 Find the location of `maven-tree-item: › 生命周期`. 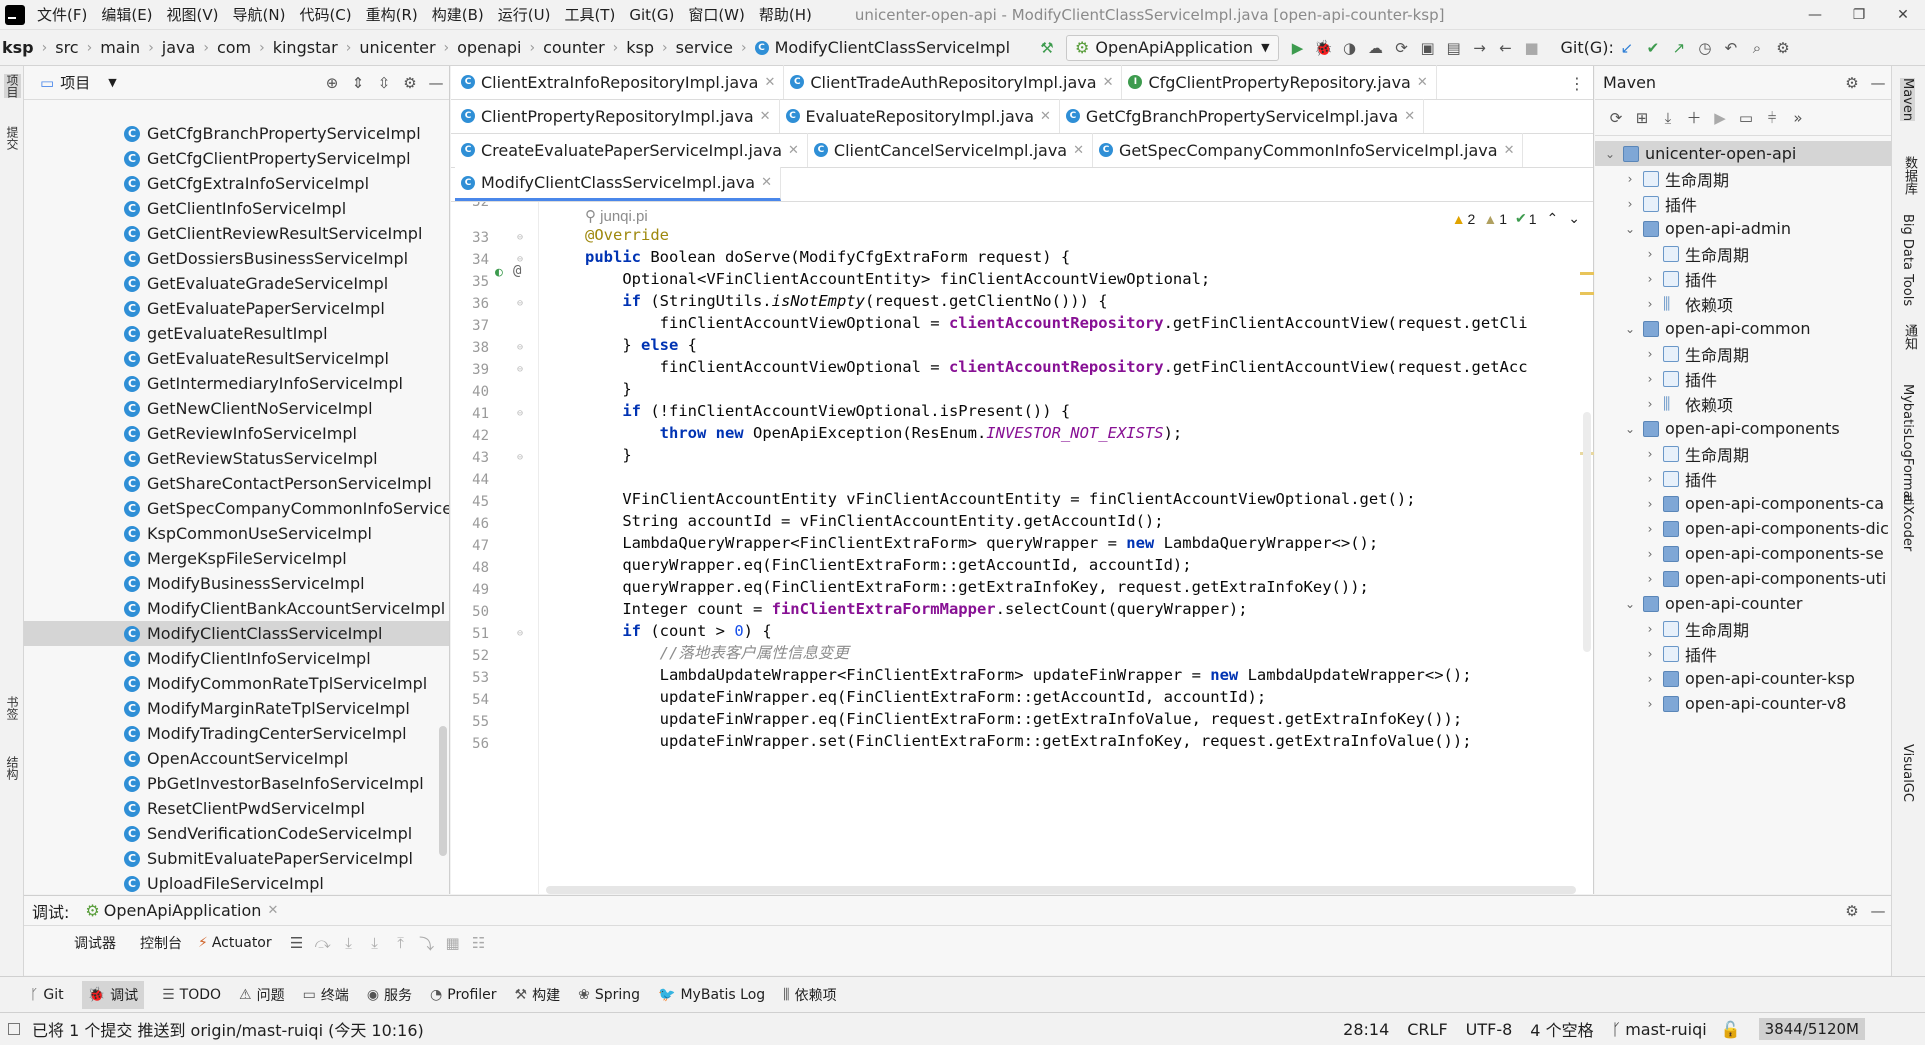

maven-tree-item: › 生命周期 is located at coordinates (1743, 453).